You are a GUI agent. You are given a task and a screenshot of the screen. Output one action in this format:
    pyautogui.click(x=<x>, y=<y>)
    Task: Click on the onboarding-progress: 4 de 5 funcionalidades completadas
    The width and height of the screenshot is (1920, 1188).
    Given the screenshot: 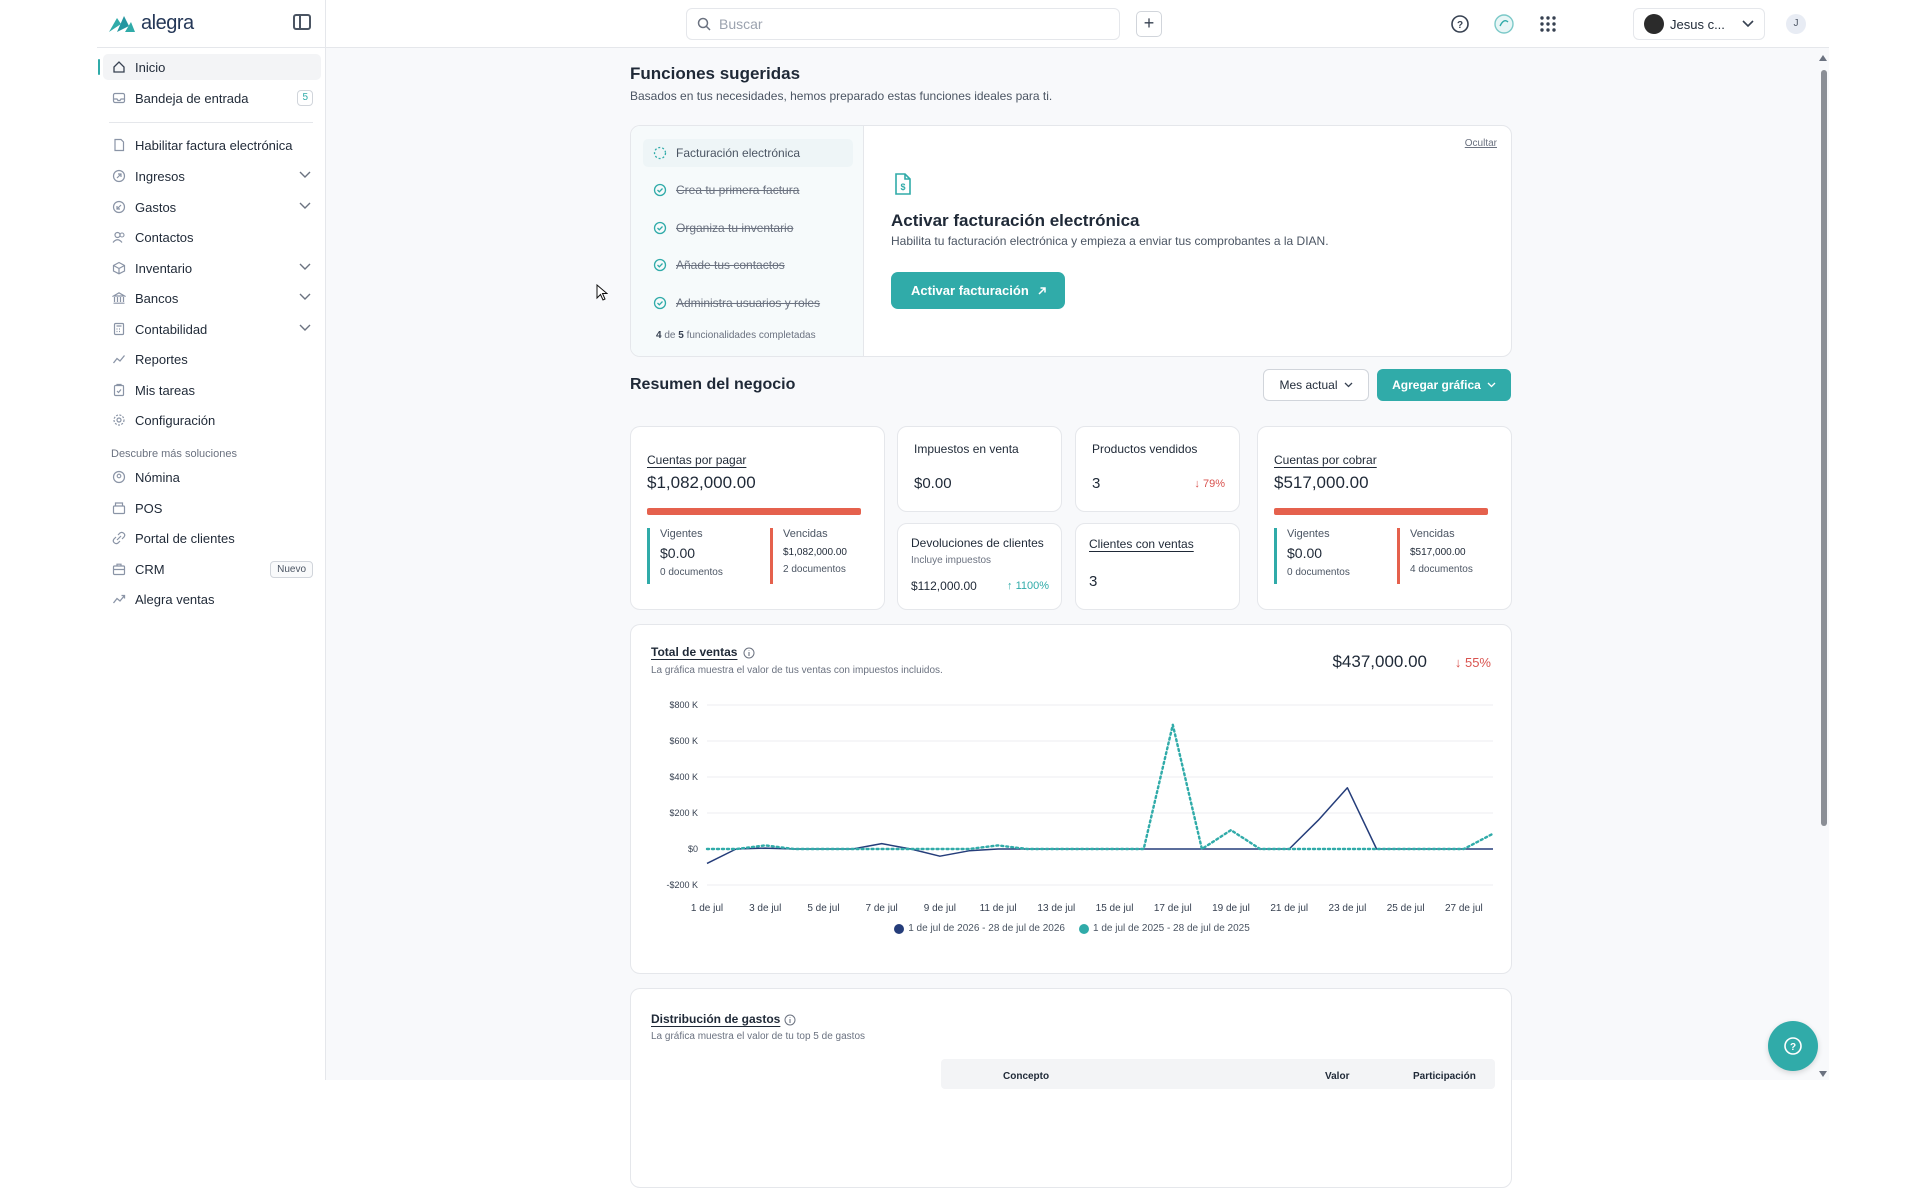 What is the action you would take?
    pyautogui.click(x=736, y=335)
    